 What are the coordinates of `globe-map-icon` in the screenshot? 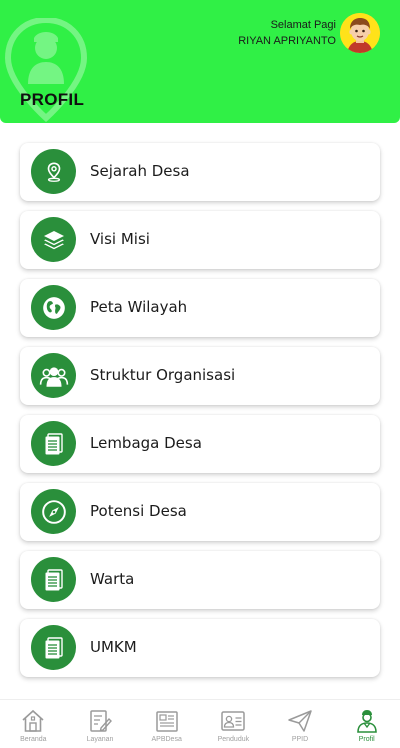 It's located at (53, 307).